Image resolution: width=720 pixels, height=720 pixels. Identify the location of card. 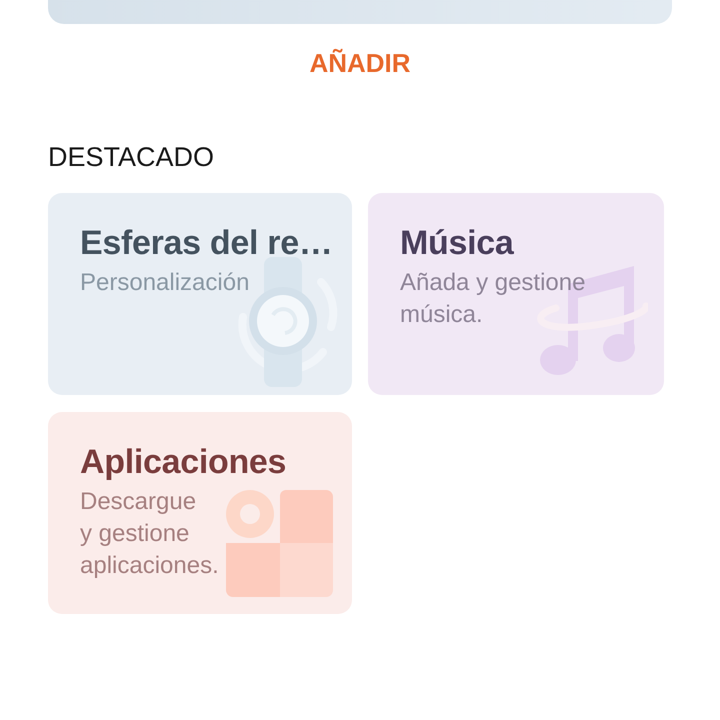
(360, 12).